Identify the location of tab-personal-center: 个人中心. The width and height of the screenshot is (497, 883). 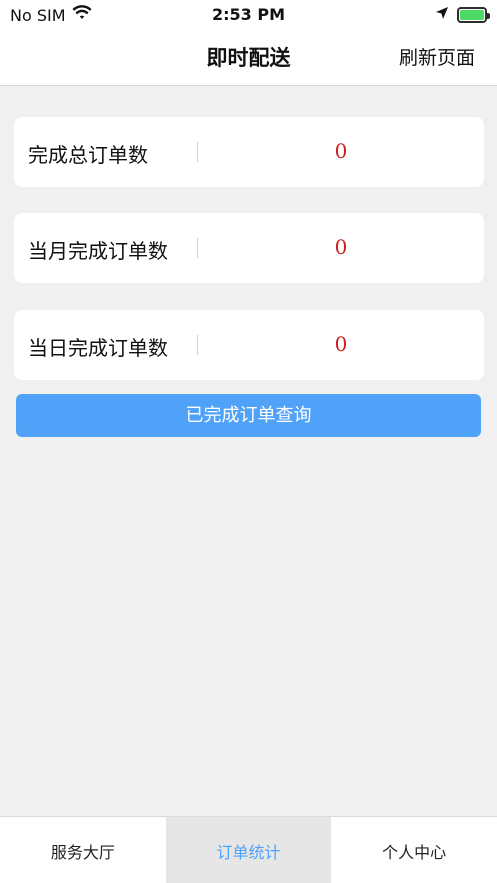
(414, 850).